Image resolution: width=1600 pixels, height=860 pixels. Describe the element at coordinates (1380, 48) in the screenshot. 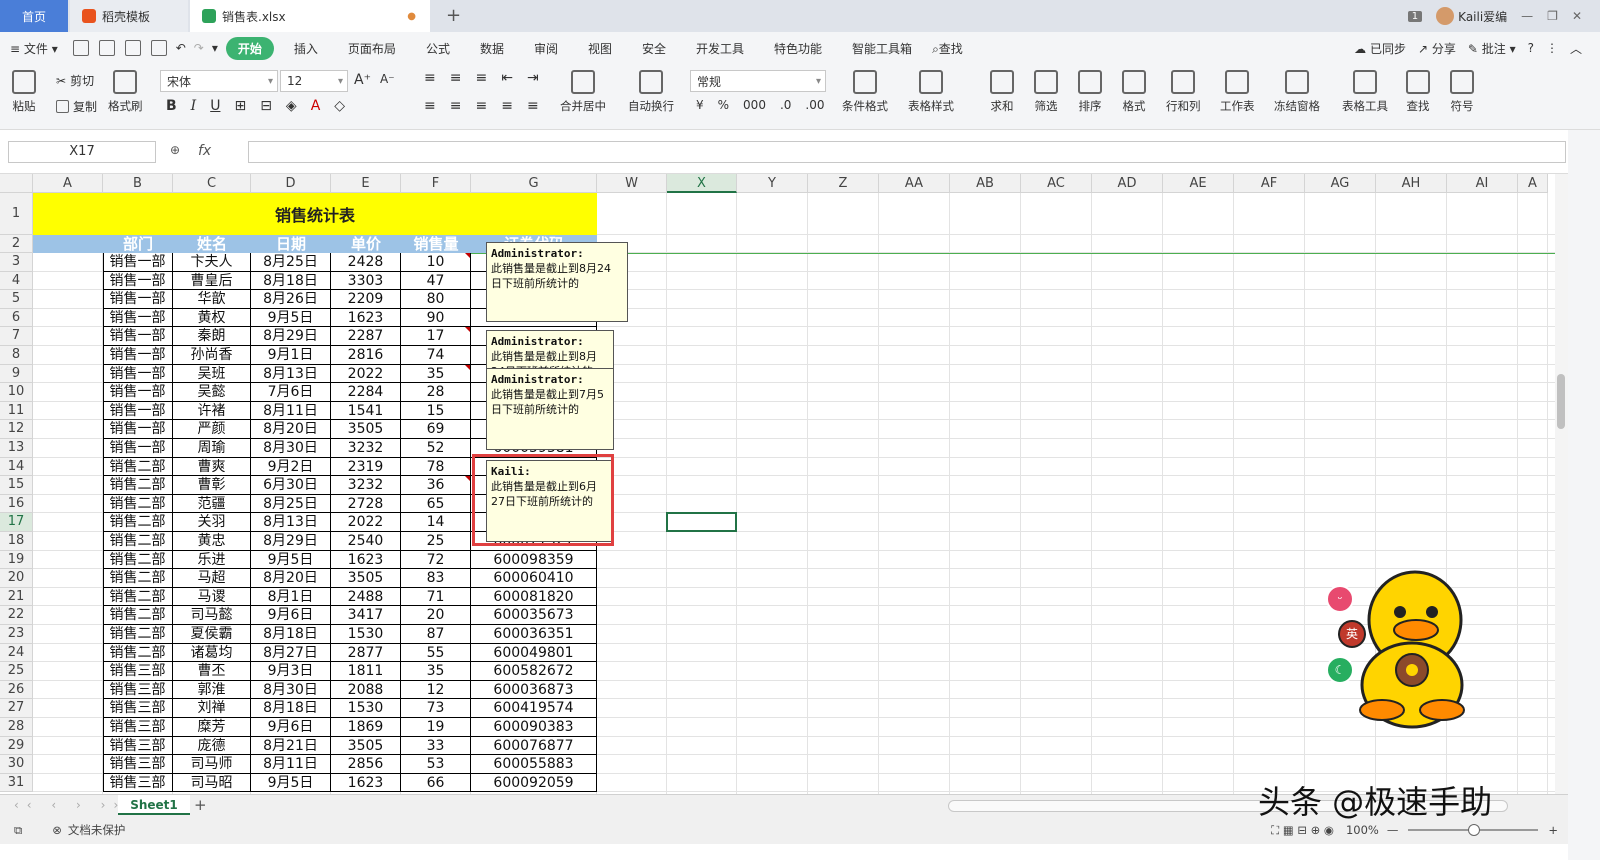

I see `sync-button: ☁ 已同步` at that location.